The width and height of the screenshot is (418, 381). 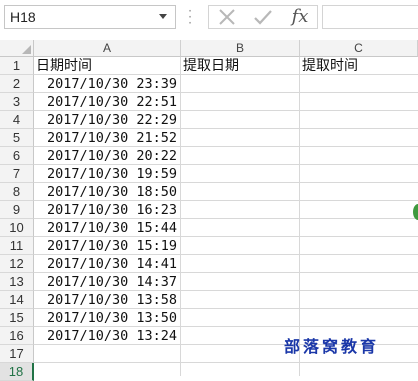 I want to click on fx-label: fx, so click(x=300, y=16).